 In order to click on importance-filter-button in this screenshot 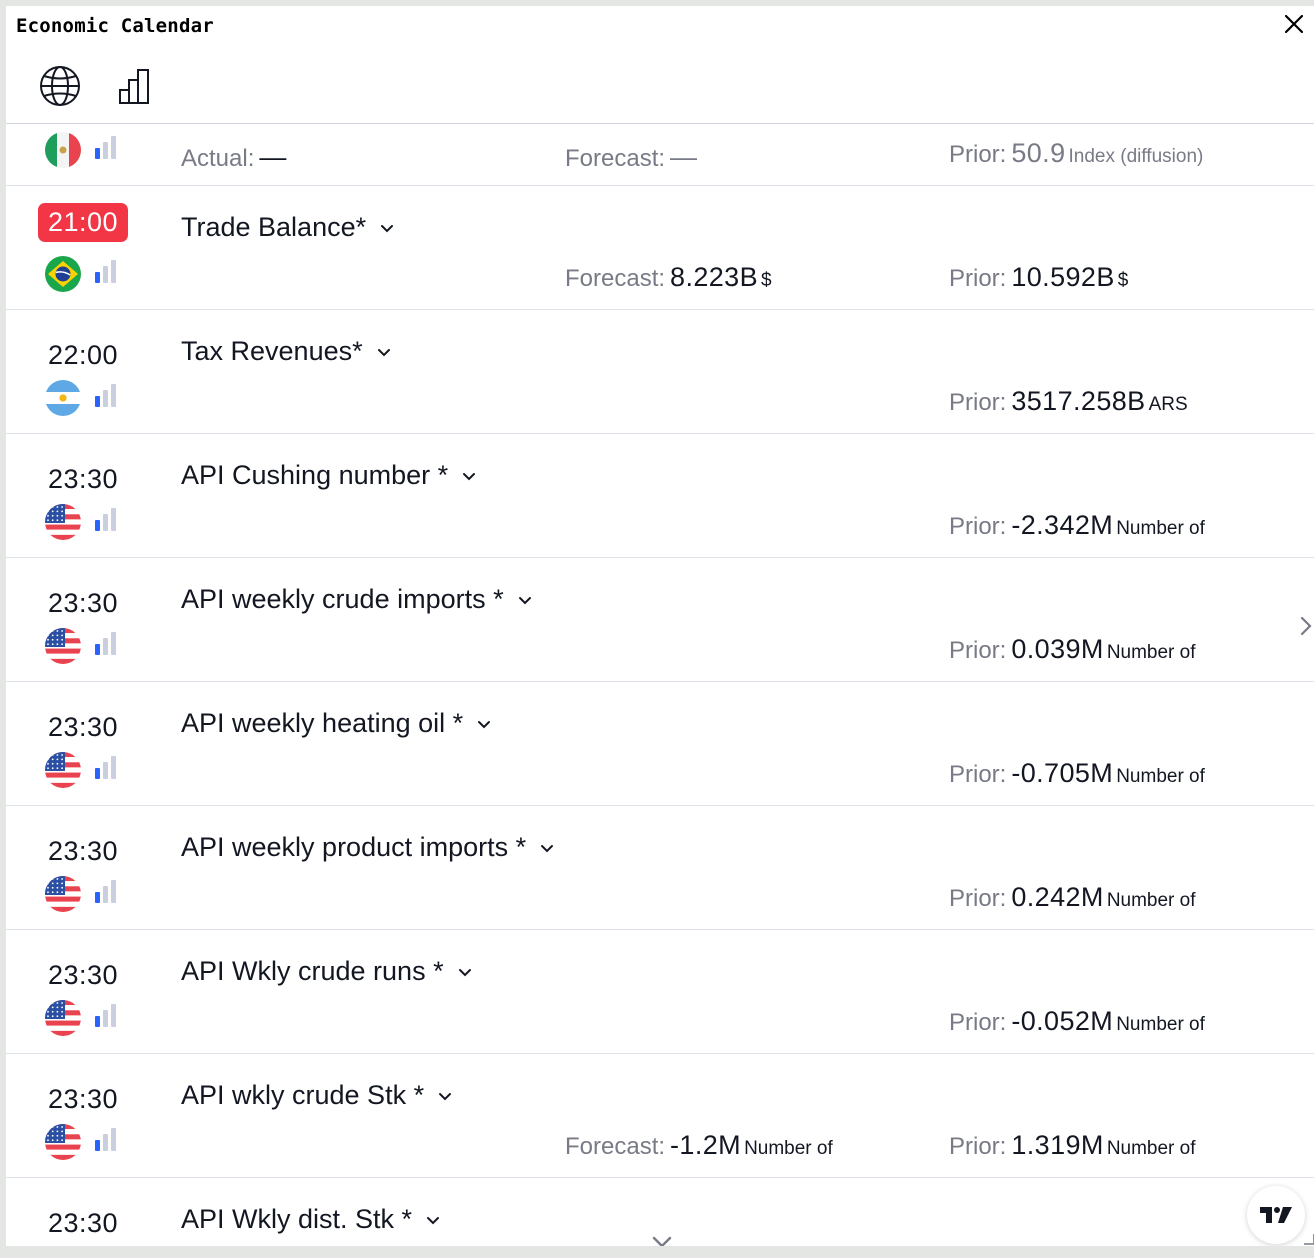, I will do `click(136, 86)`.